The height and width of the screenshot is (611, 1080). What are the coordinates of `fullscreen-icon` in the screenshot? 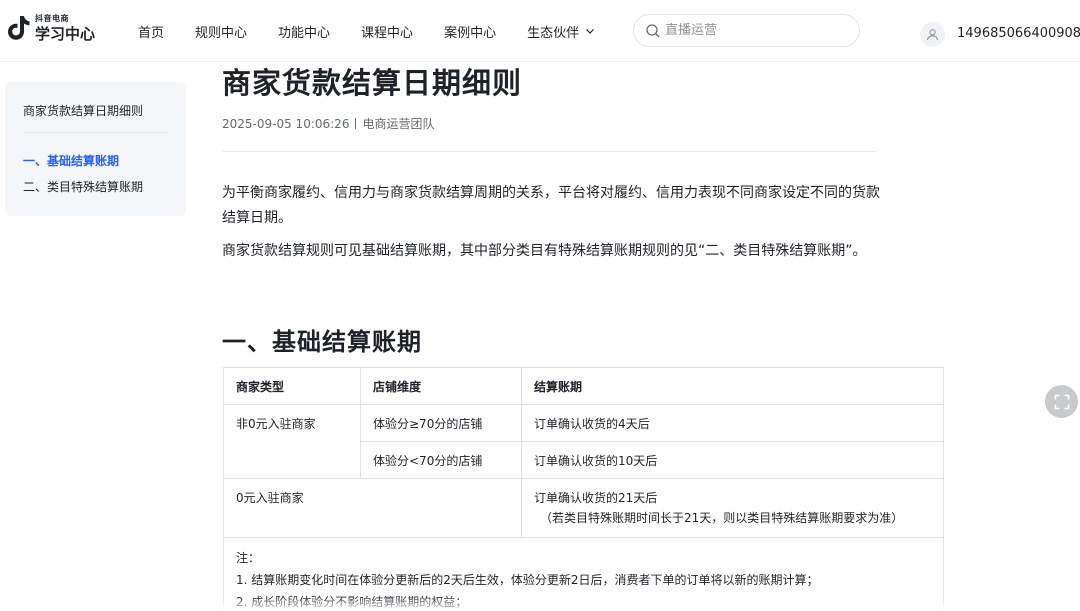 It's located at (1061, 401).